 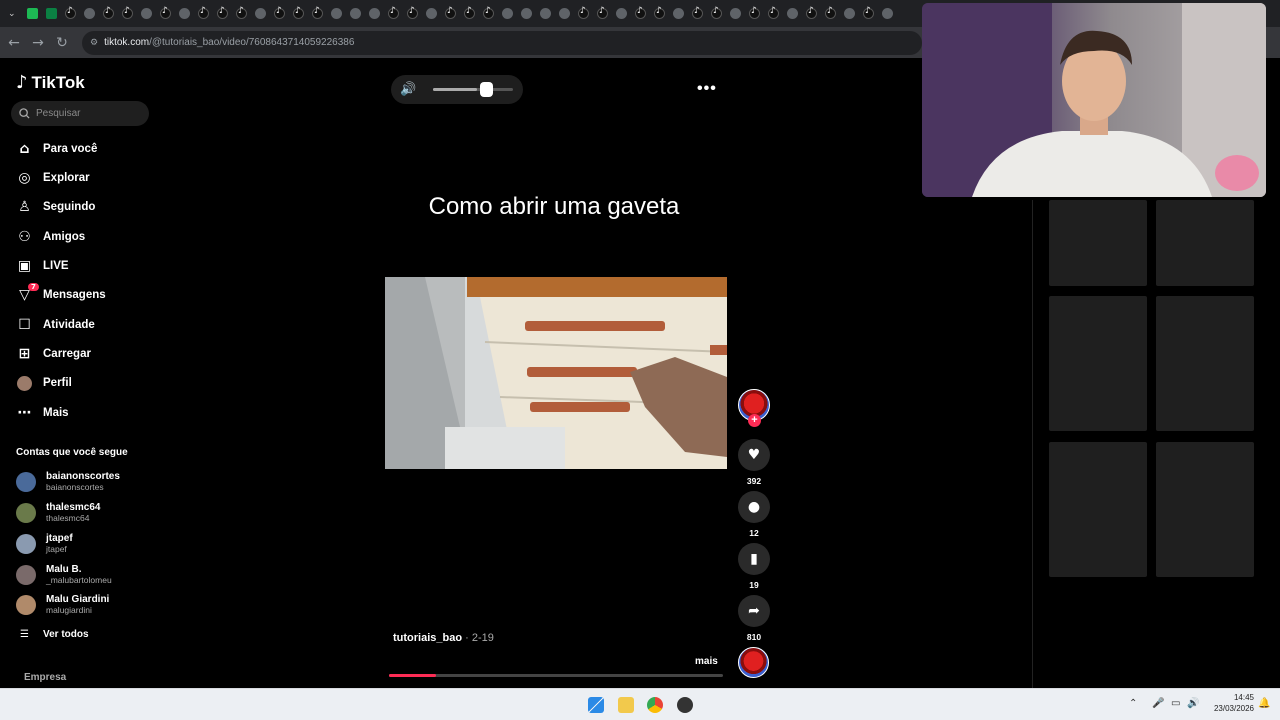 What do you see at coordinates (55, 207) in the screenshot?
I see `sidebar-item-seguindo: ♙ Seguindo` at bounding box center [55, 207].